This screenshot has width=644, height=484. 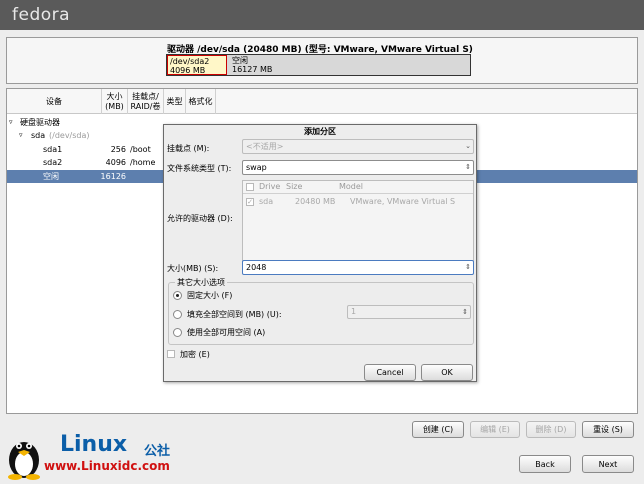 I want to click on encrypt-checkbox, so click(x=171, y=354).